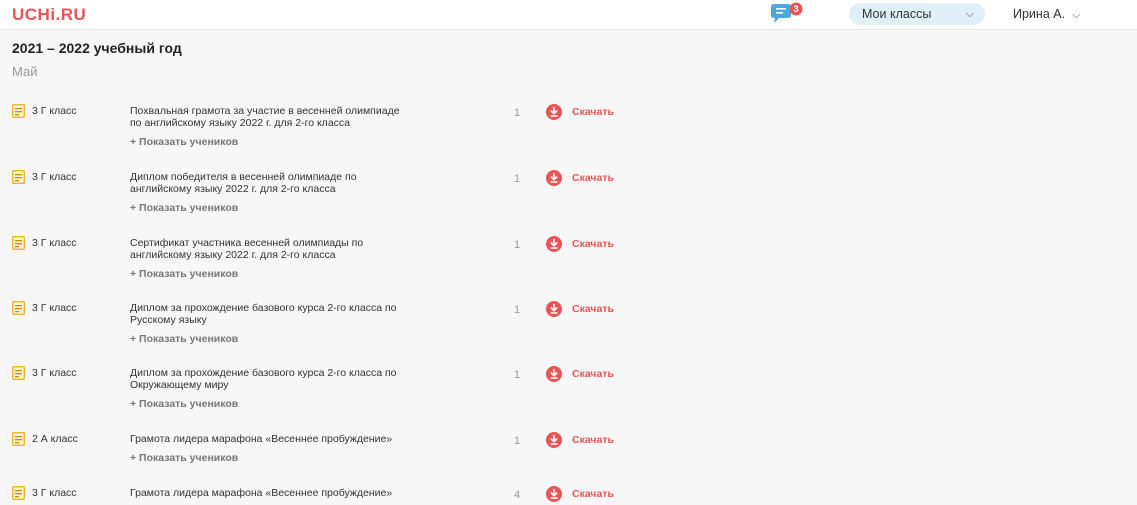 This screenshot has width=1137, height=505. Describe the element at coordinates (168, 320) in the screenshot. I see `document-title-line: Русскому языку` at that location.